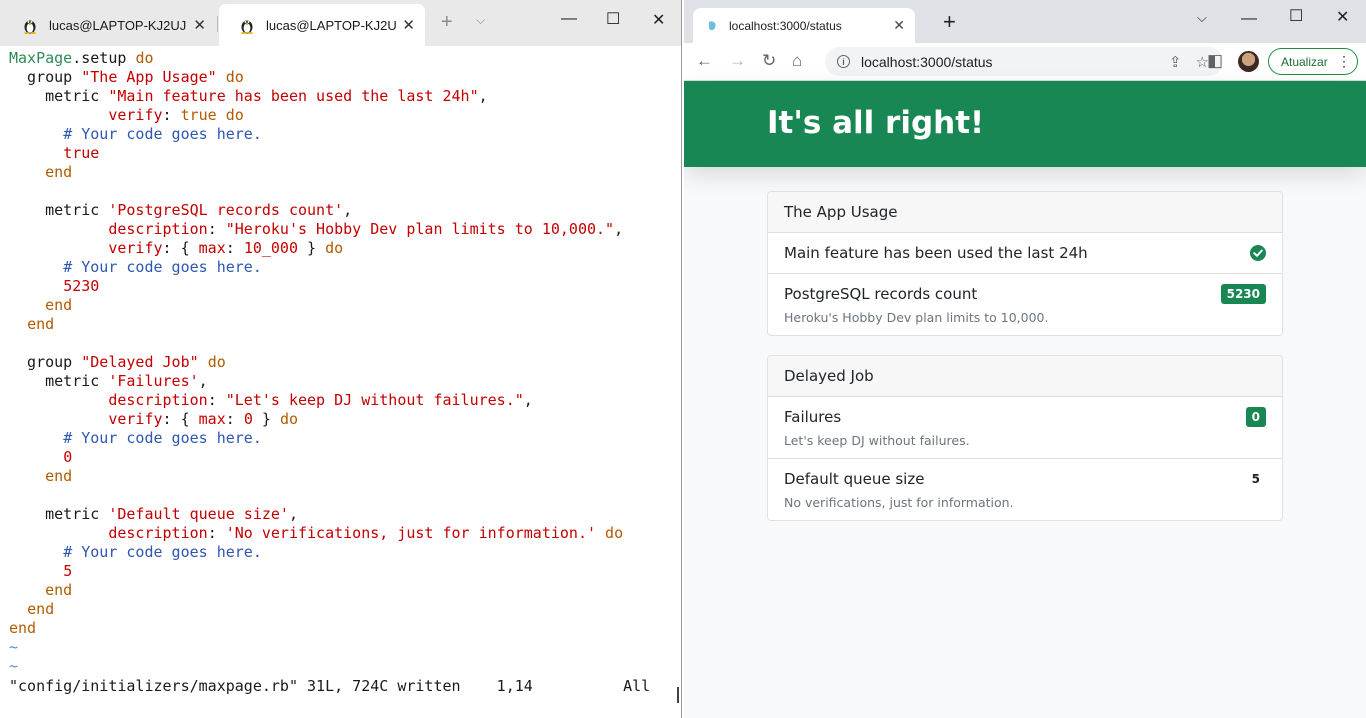 This screenshot has width=1366, height=718. What do you see at coordinates (266, 419) in the screenshot?
I see `code-token: }` at bounding box center [266, 419].